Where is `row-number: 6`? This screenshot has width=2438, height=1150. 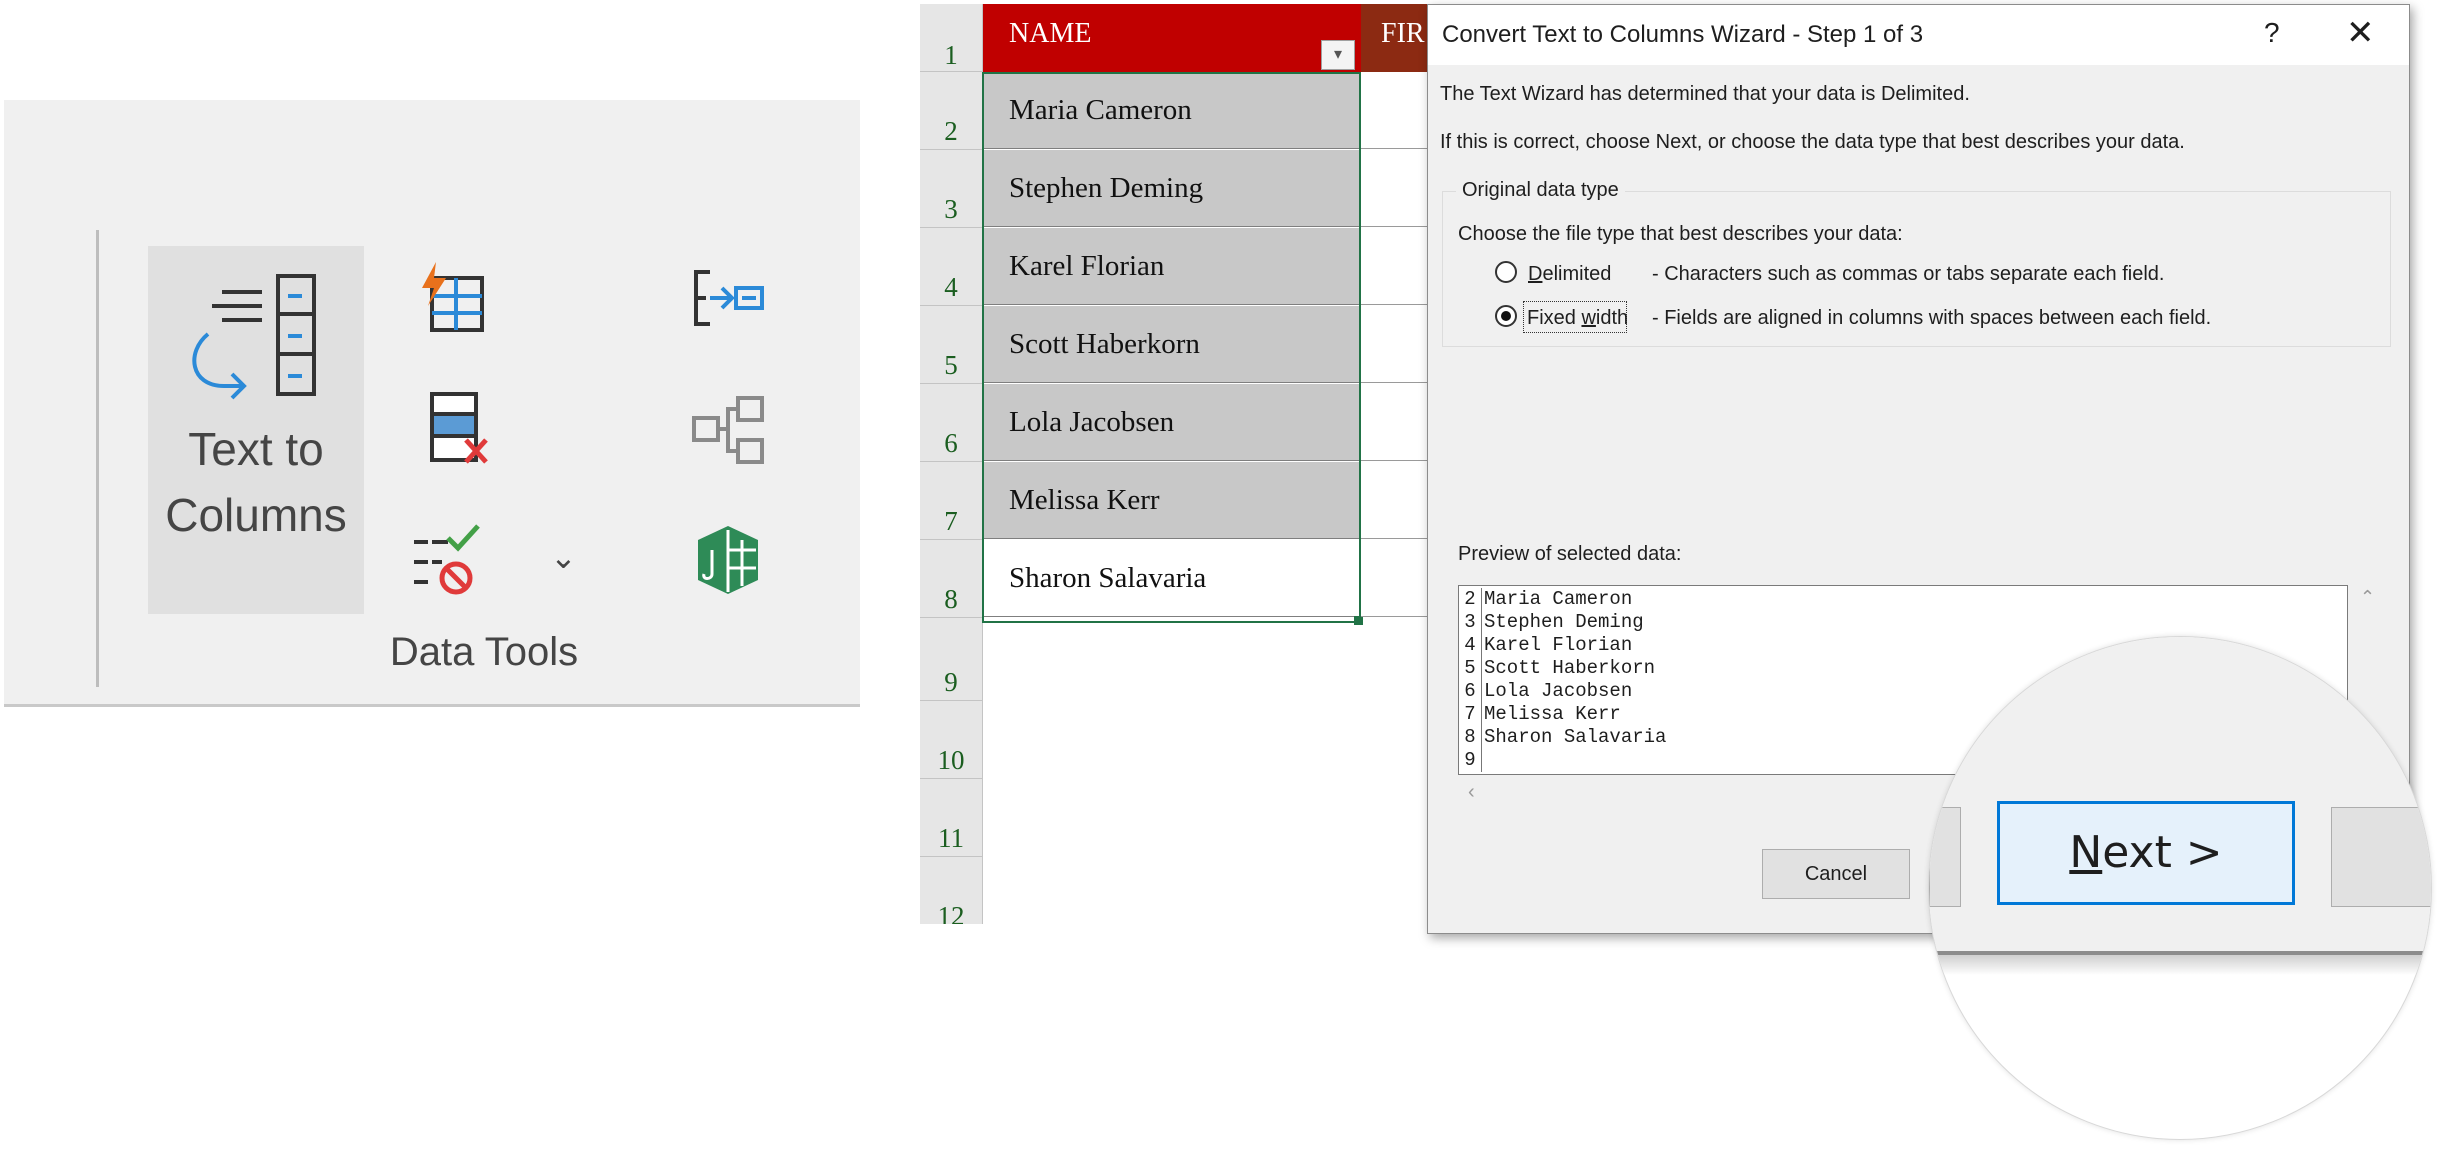 row-number: 6 is located at coordinates (951, 443).